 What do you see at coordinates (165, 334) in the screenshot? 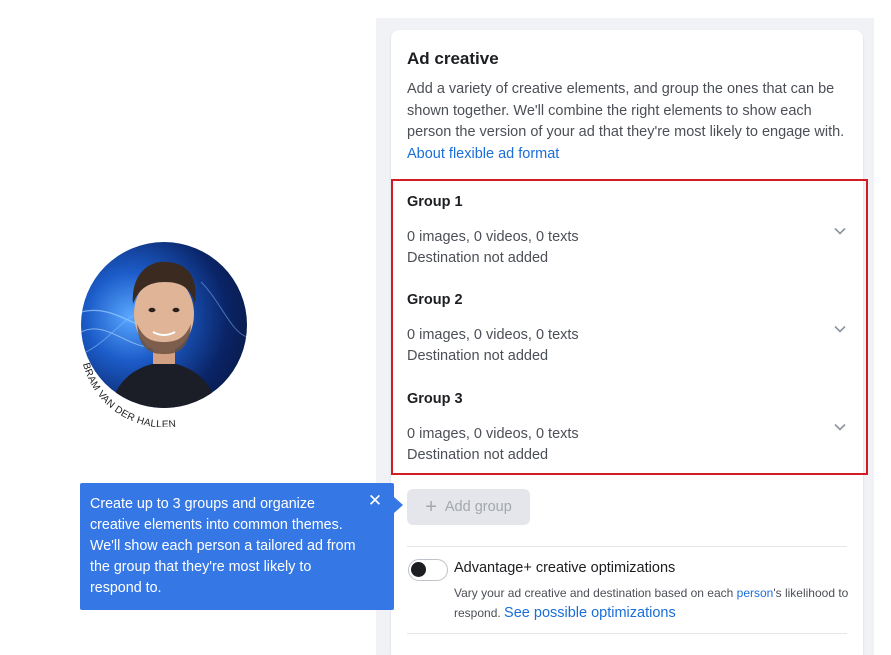
I see `presenter-avatar-badge: BRAM VAN DER HALLEN` at bounding box center [165, 334].